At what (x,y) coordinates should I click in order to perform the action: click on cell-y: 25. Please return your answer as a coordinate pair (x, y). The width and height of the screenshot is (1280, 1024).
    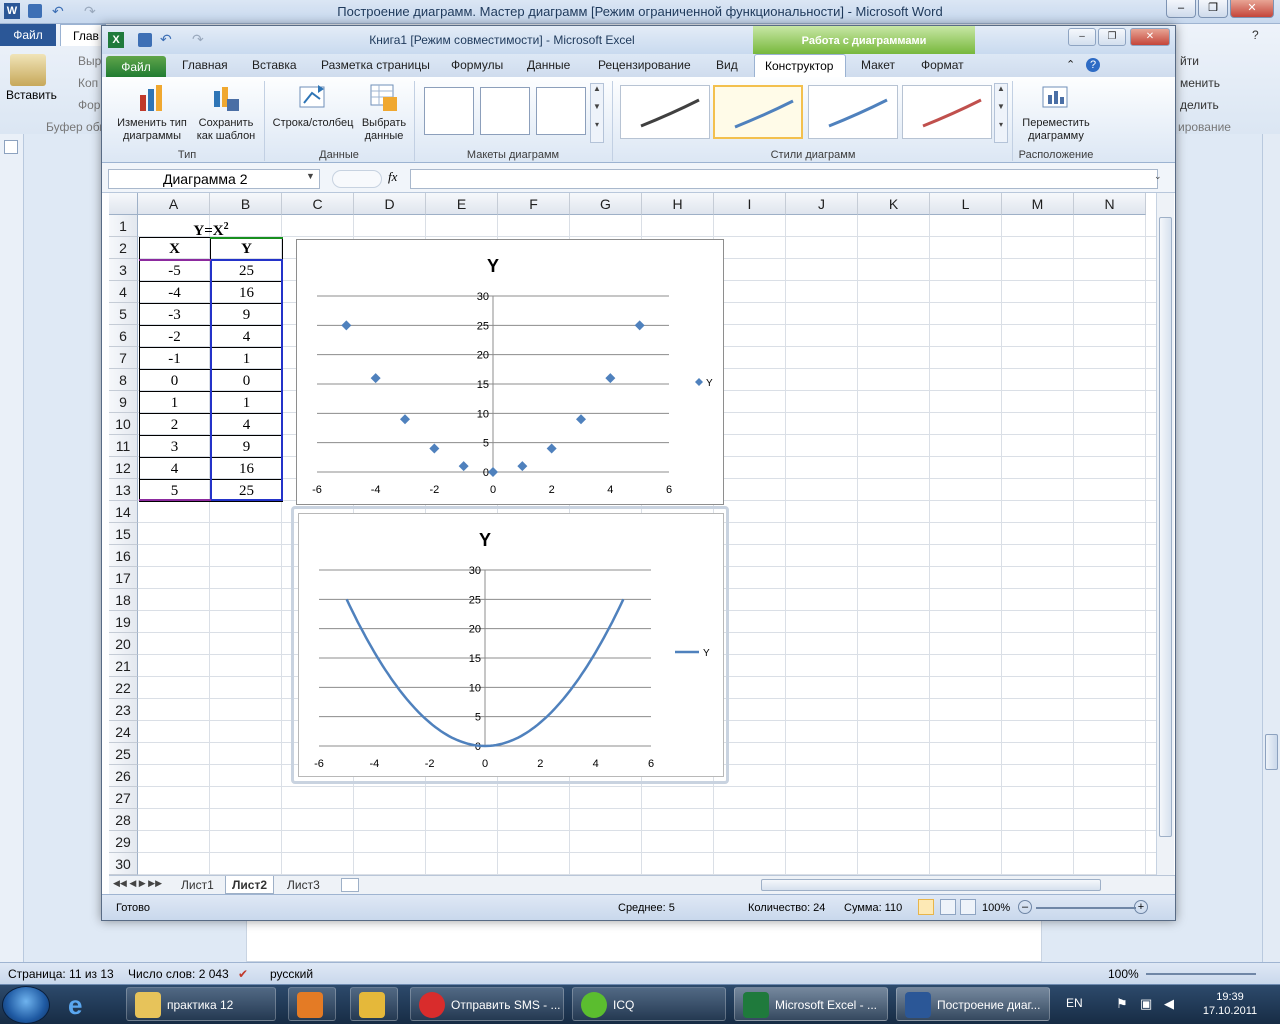
    Looking at the image, I should click on (246, 271).